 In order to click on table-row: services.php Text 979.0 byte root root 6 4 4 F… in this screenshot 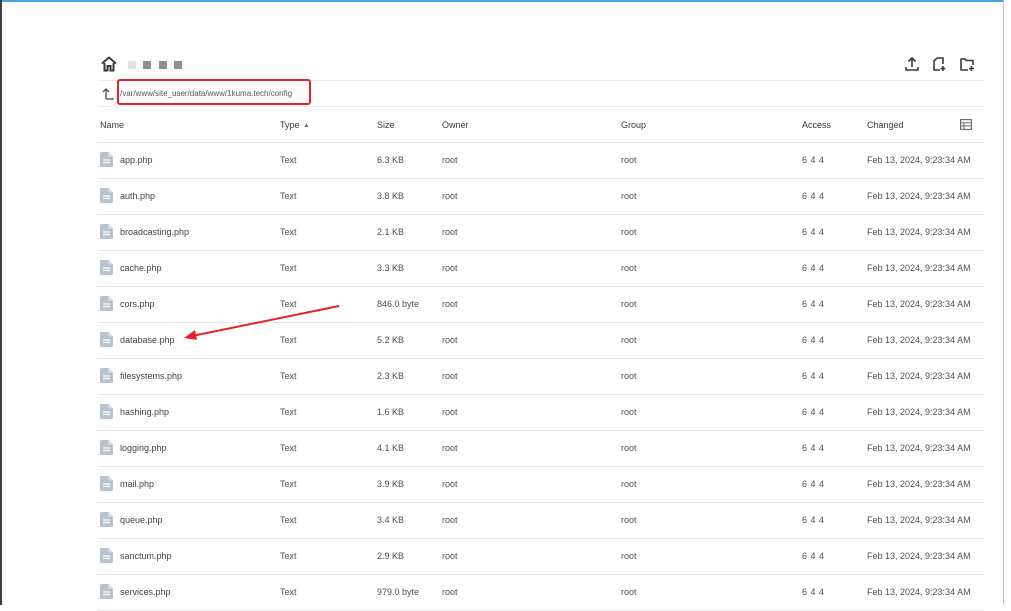, I will do `click(541, 593)`.